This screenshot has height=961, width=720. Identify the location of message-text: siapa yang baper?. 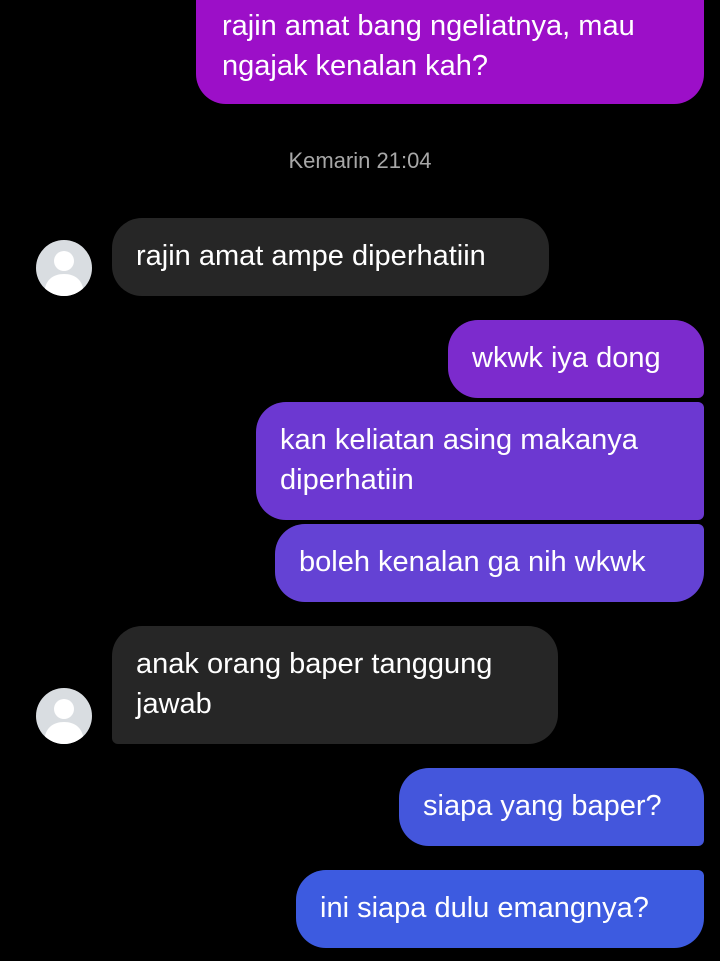
(542, 806).